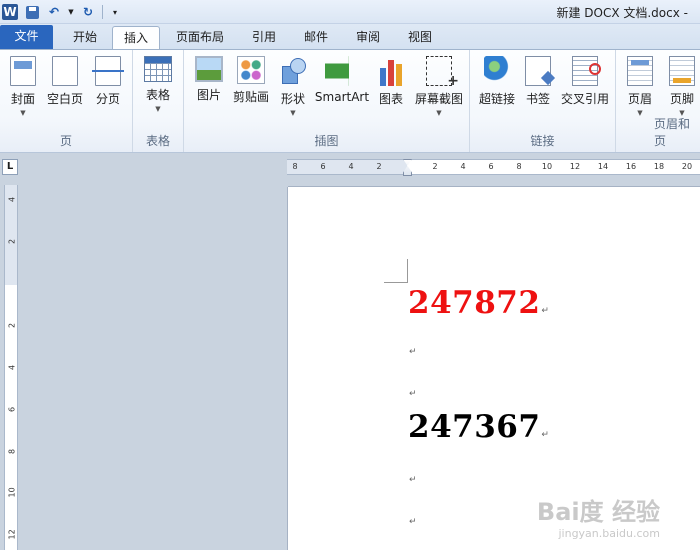  I want to click on undo-icon: ↶, so click(54, 12).